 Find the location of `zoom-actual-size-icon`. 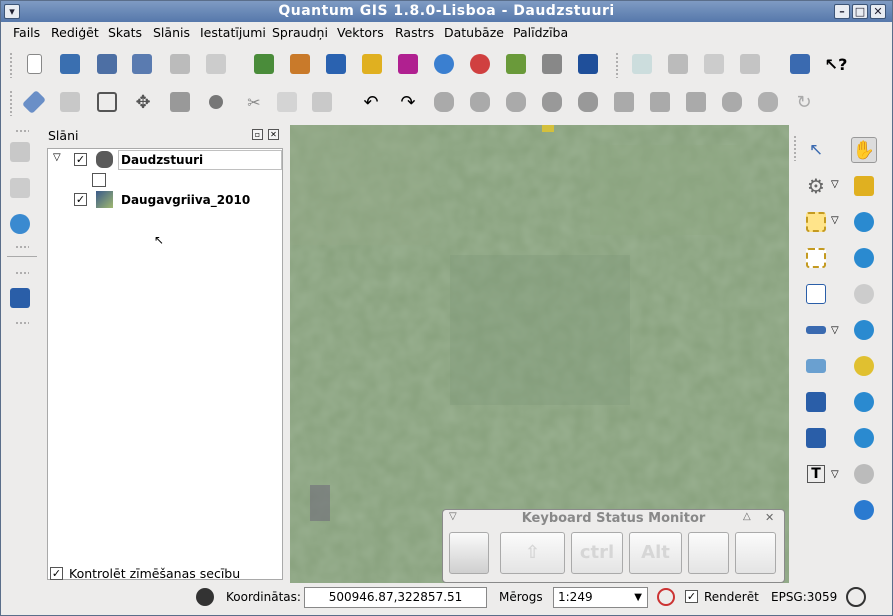

zoom-actual-size-icon is located at coordinates (864, 294).